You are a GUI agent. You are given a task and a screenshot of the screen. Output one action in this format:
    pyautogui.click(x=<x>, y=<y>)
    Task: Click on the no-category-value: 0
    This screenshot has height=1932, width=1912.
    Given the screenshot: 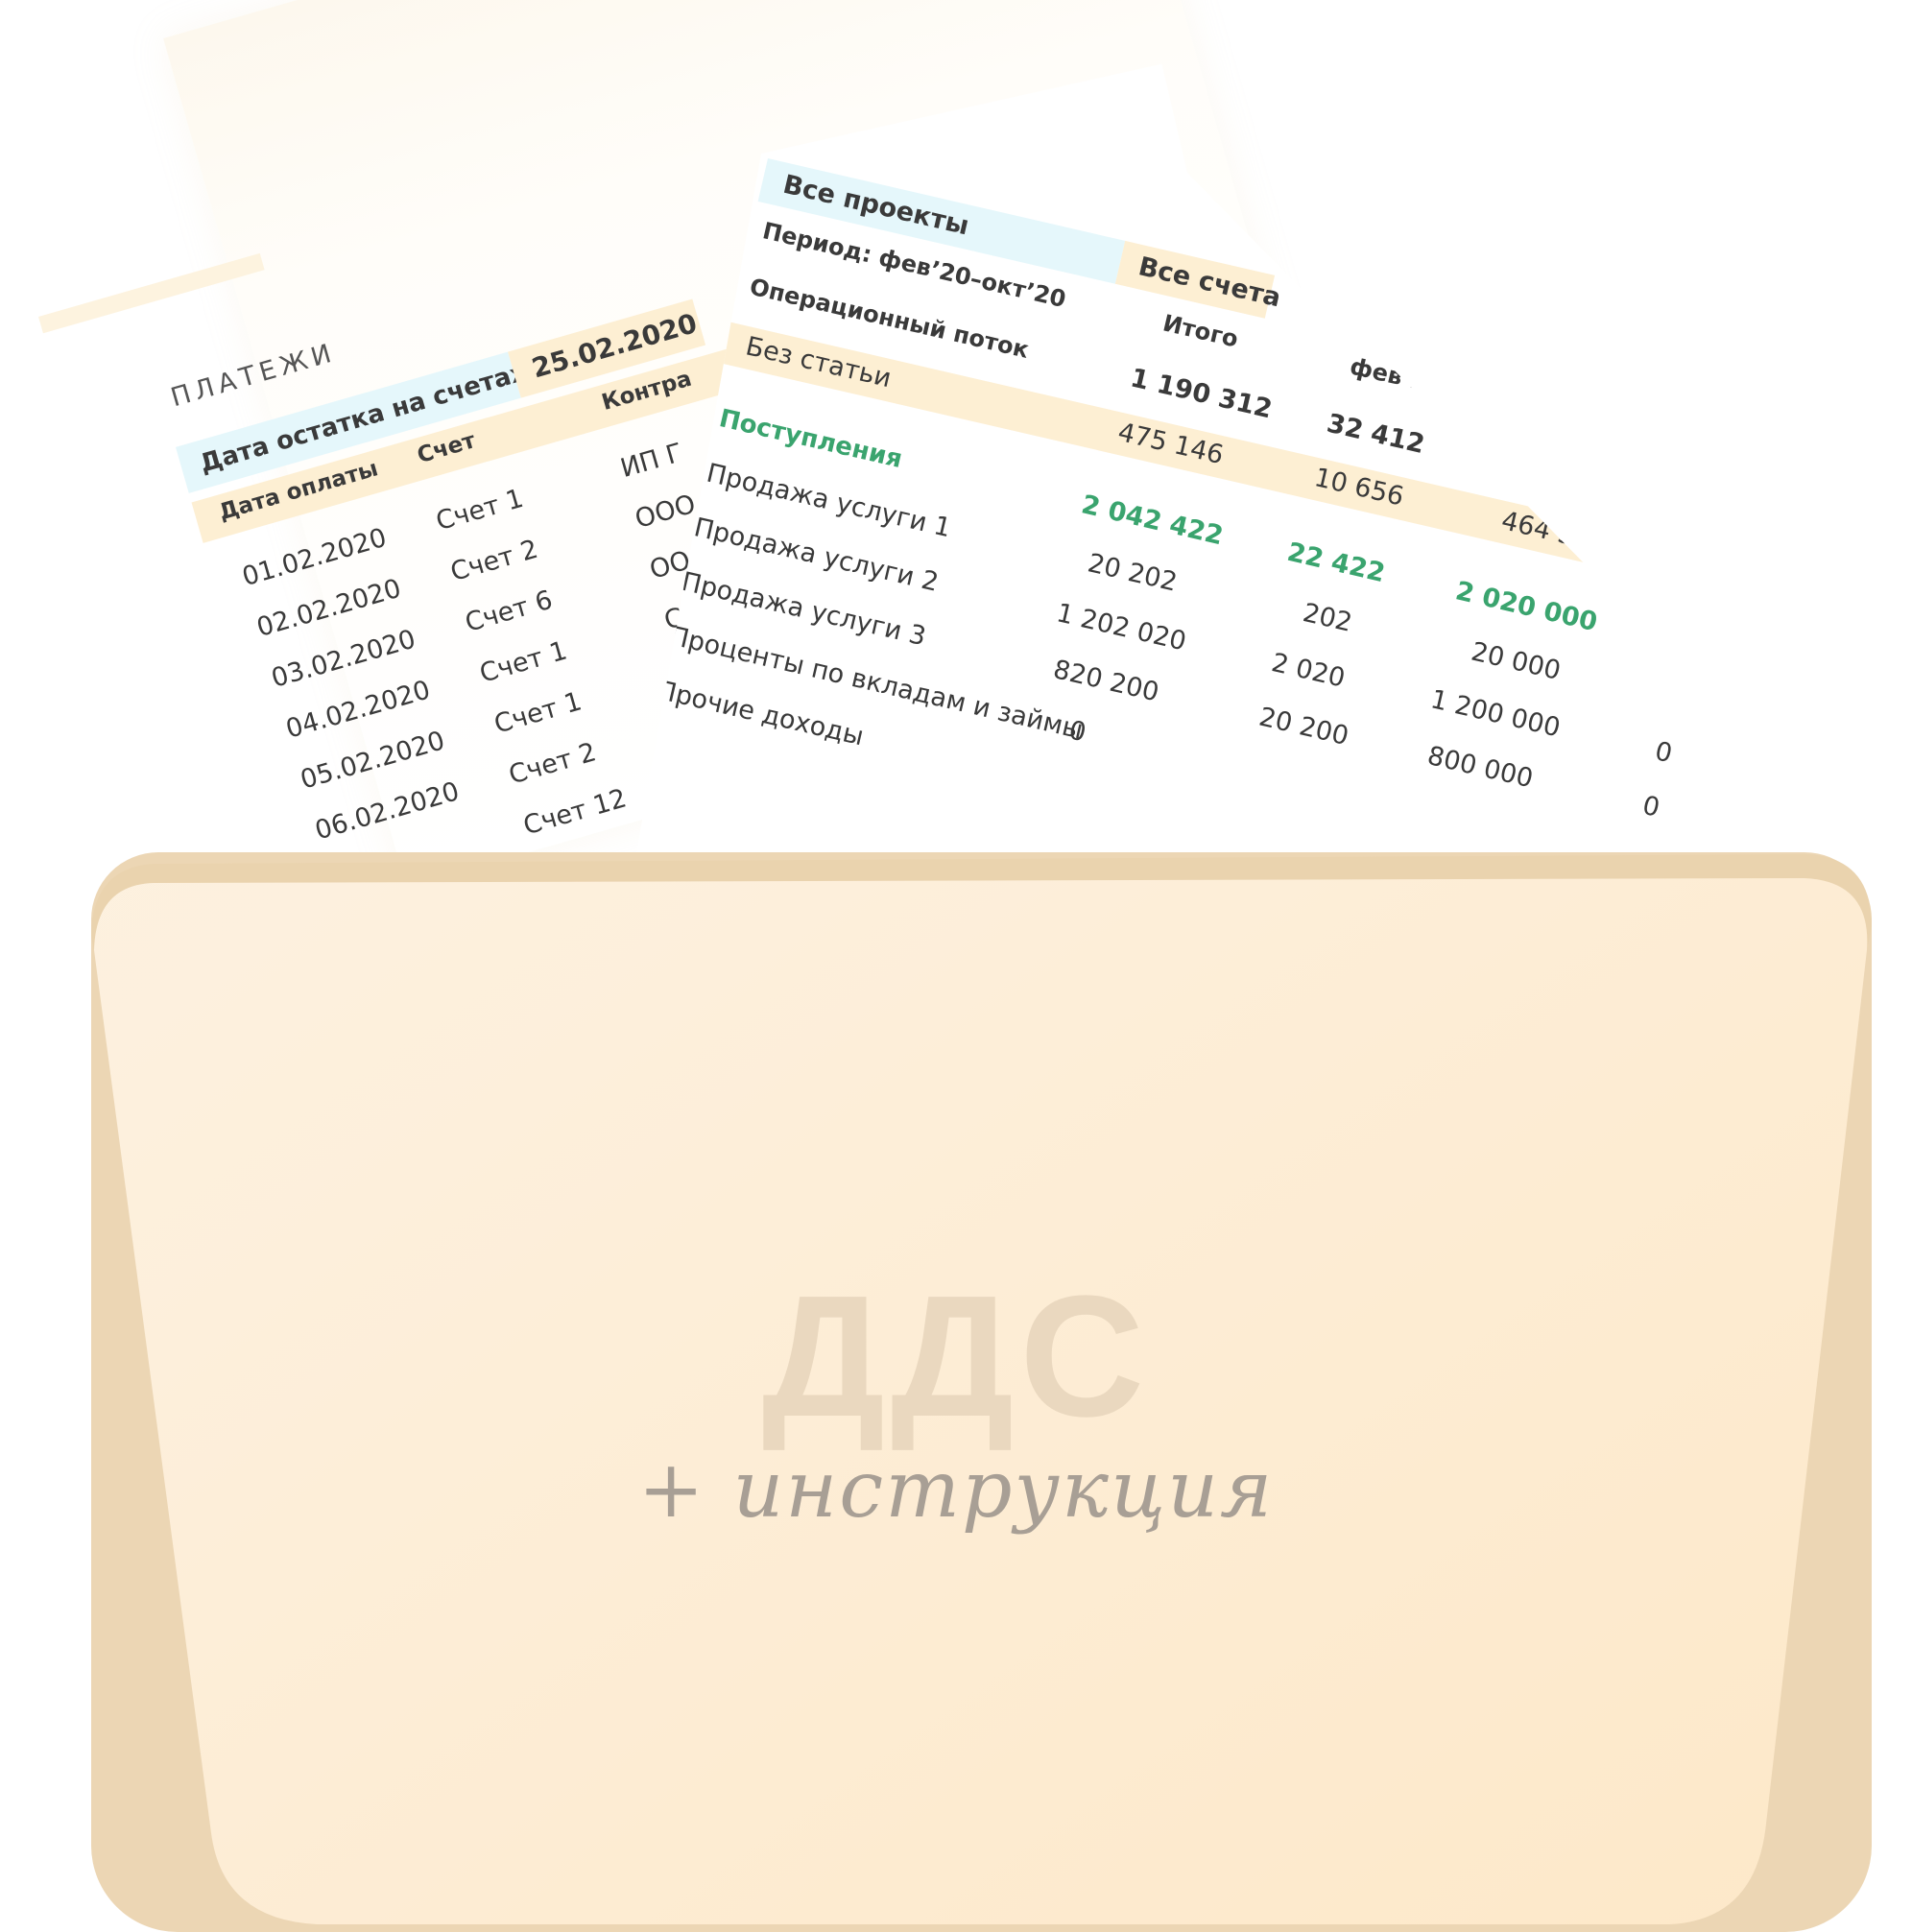 What is the action you would take?
    pyautogui.click(x=1706, y=567)
    